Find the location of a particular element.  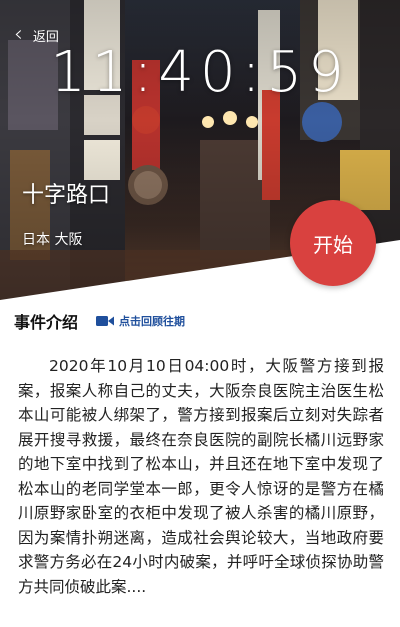

start-button: 开始 is located at coordinates (333, 243).